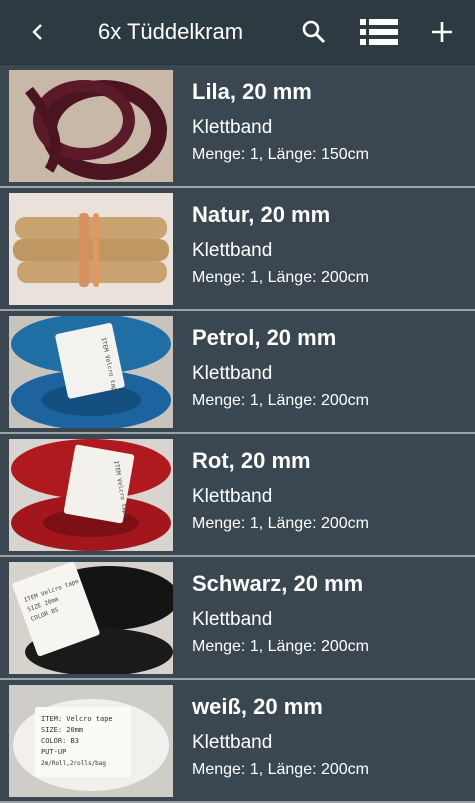 This screenshot has width=475, height=803. I want to click on item-photo: ITEM Velcro tape SIZE 20mm COLOR 85, so click(91, 617).